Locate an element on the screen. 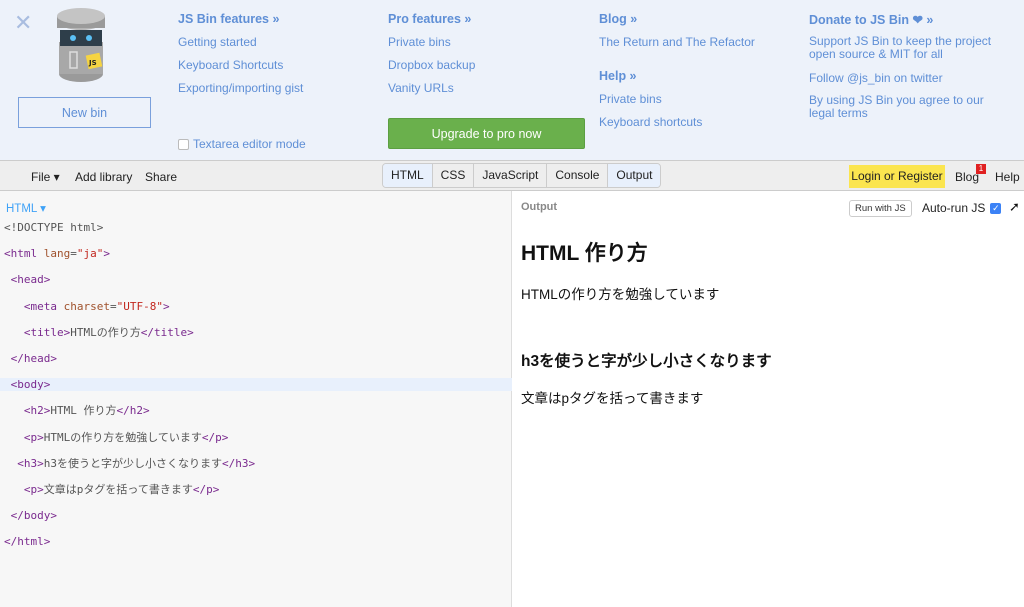  code-token-tag: </head> is located at coordinates (33, 358).